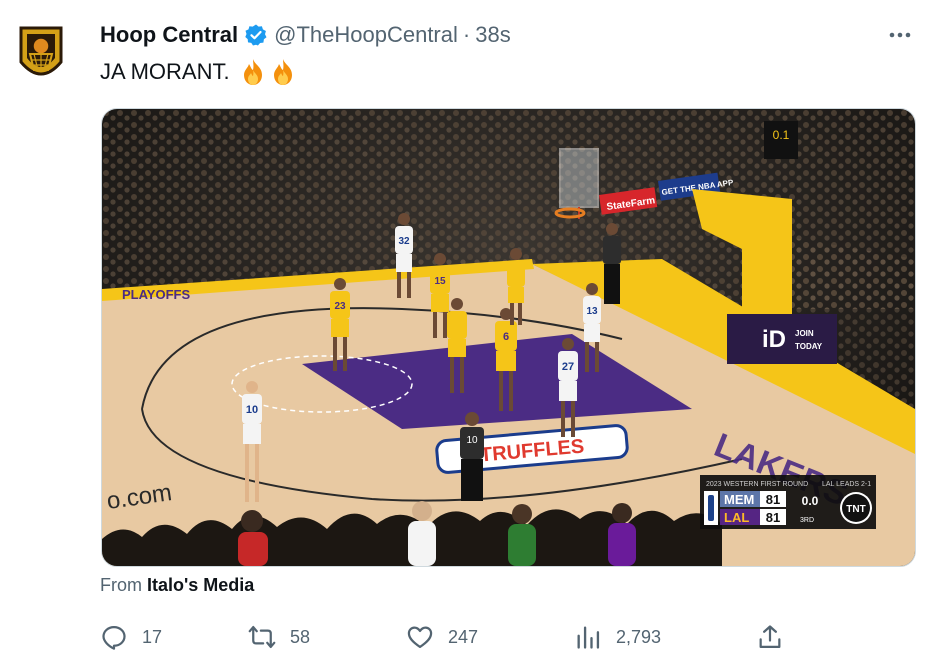  Describe the element at coordinates (131, 637) in the screenshot. I see `reply-button: 17` at that location.